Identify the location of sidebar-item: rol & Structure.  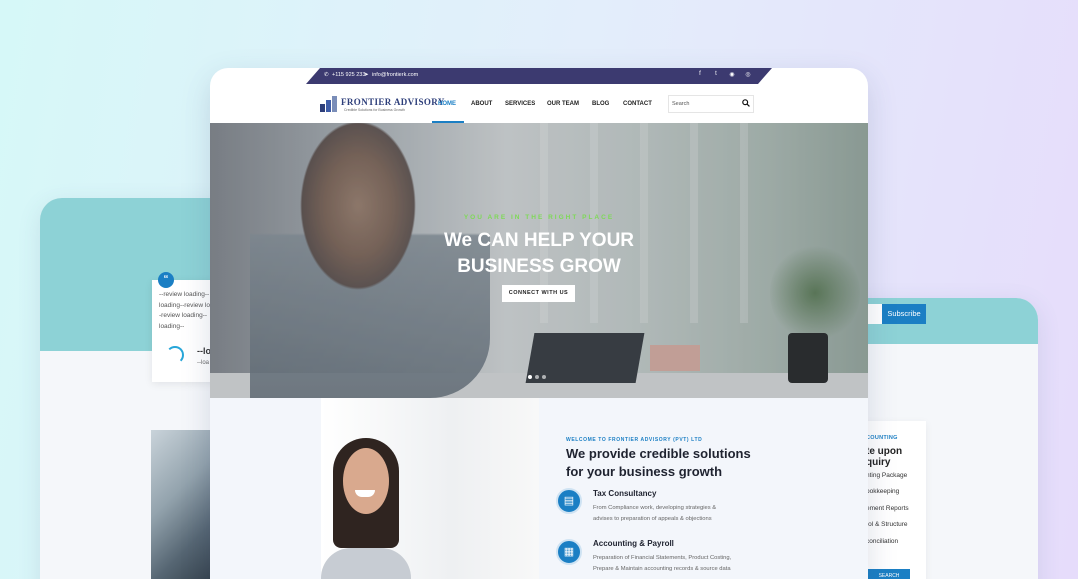
(887, 524).